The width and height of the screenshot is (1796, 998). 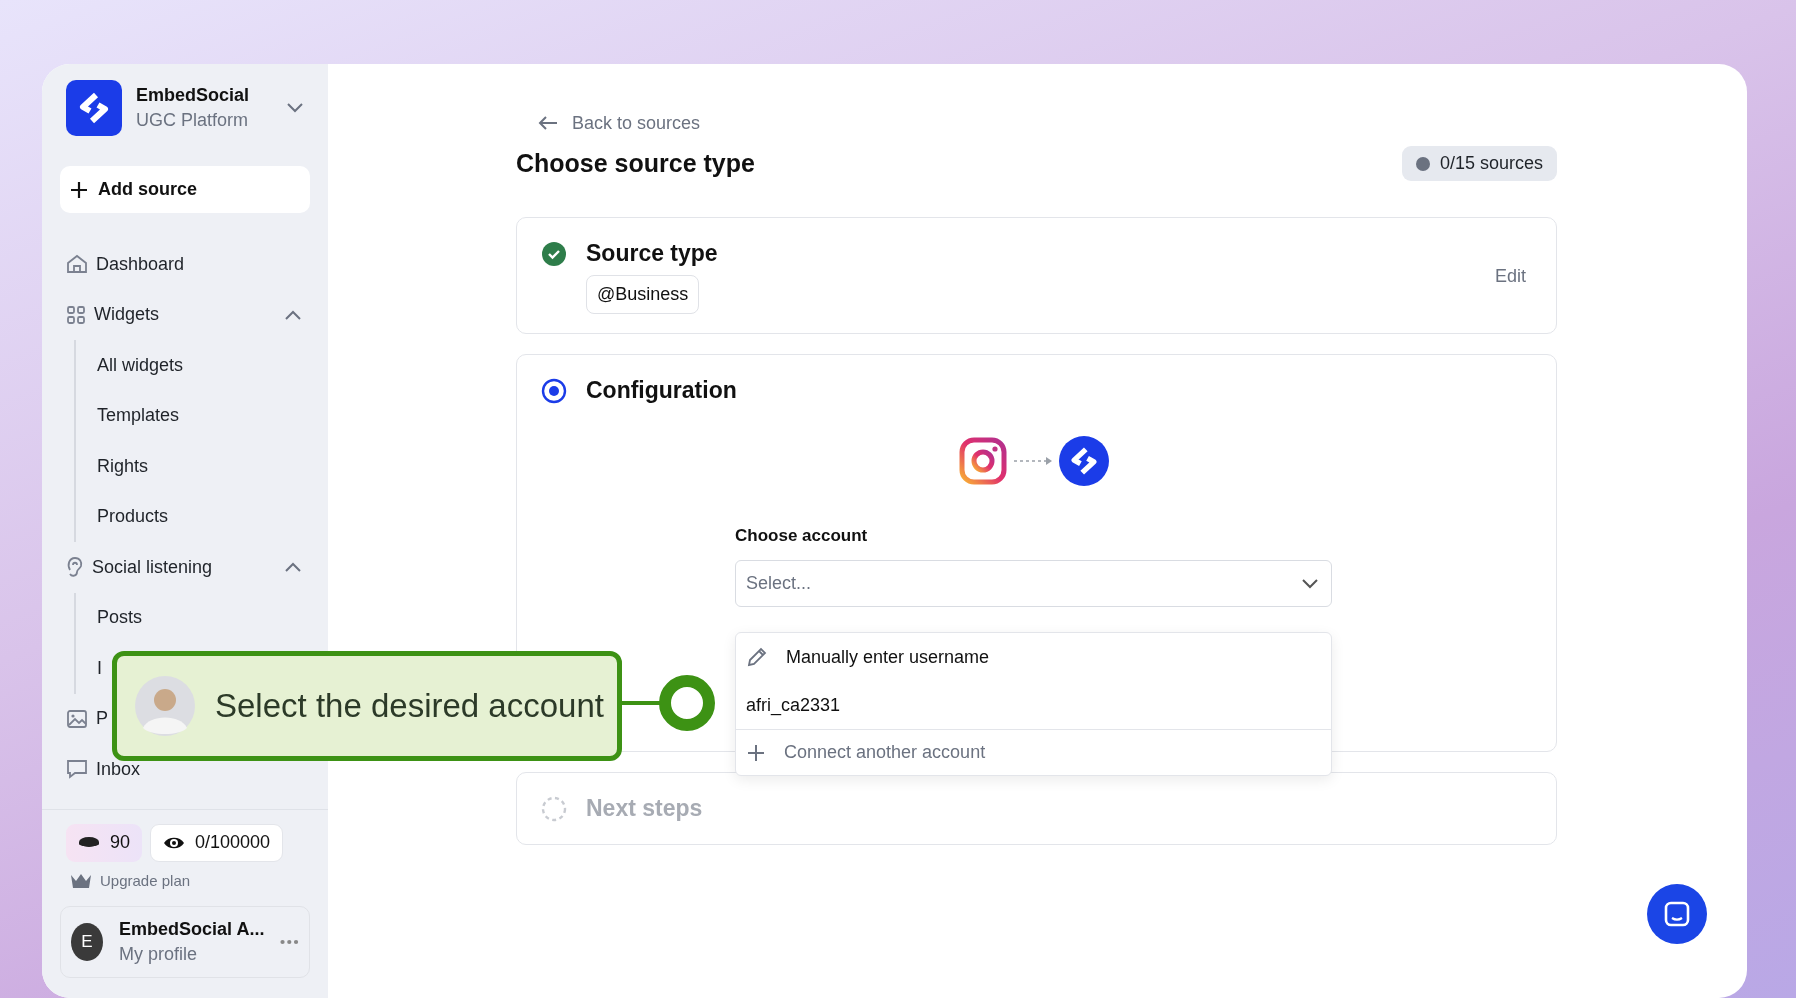 What do you see at coordinates (548, 123) in the screenshot?
I see `arrow-left-icon` at bounding box center [548, 123].